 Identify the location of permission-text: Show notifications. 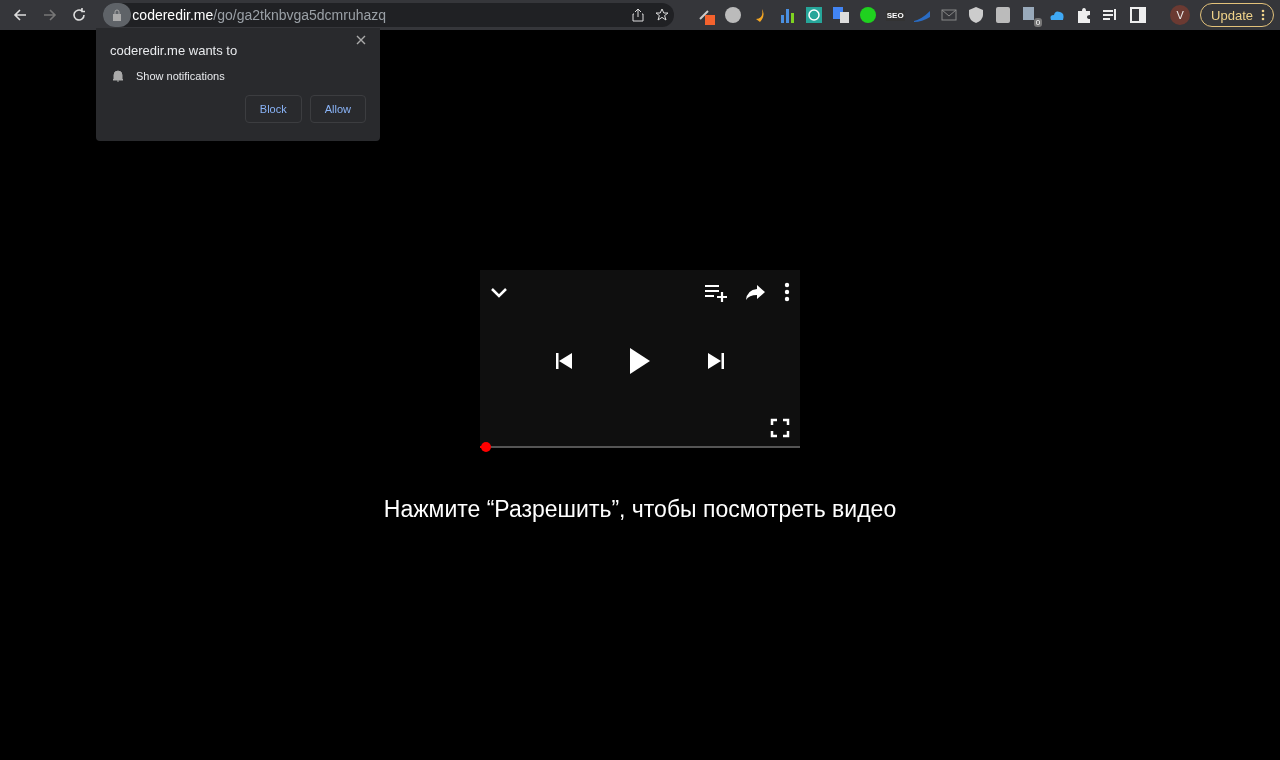
(180, 75).